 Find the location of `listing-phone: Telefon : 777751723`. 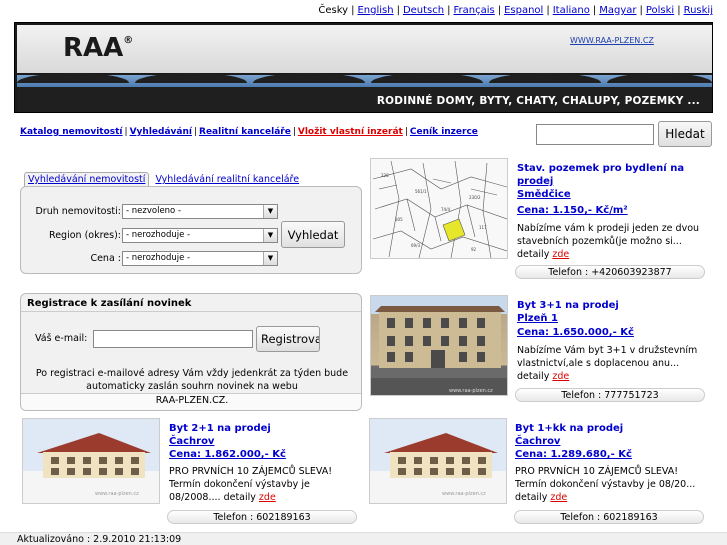

listing-phone: Telefon : 777751723 is located at coordinates (610, 395).